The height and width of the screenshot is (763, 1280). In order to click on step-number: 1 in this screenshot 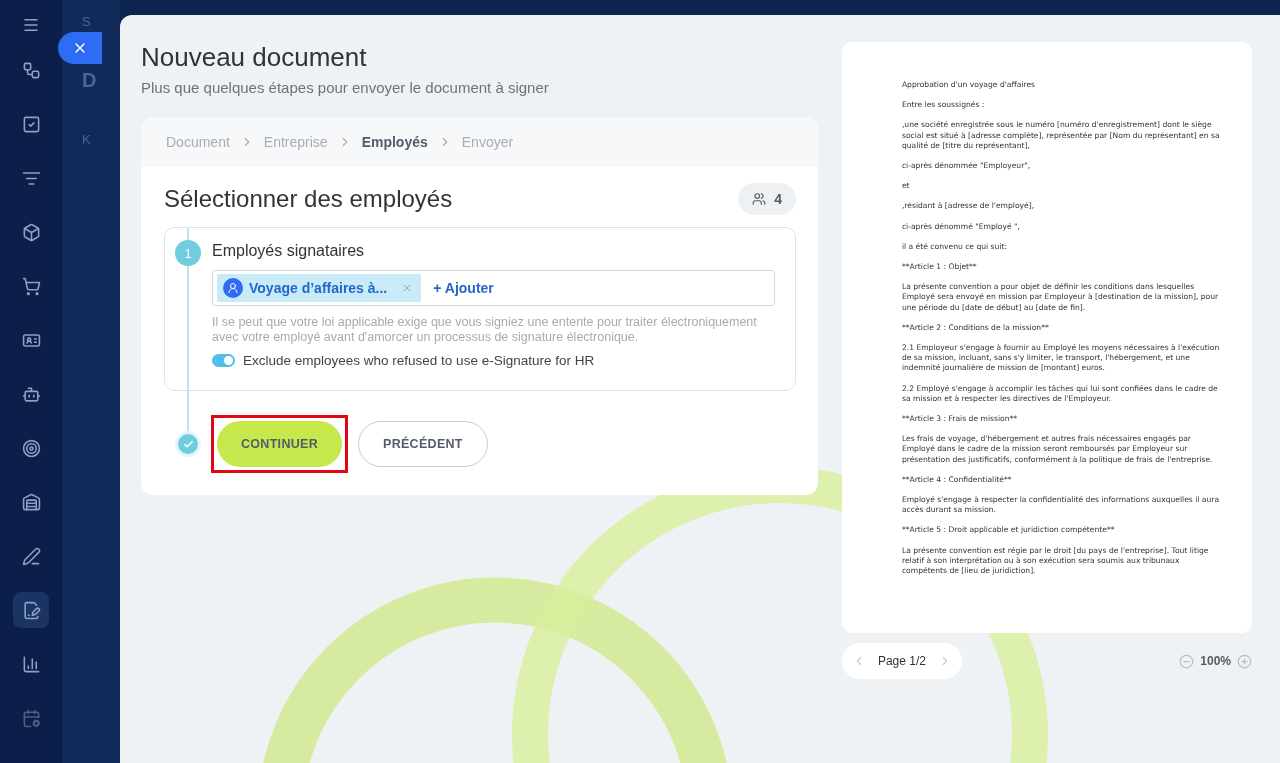, I will do `click(188, 253)`.